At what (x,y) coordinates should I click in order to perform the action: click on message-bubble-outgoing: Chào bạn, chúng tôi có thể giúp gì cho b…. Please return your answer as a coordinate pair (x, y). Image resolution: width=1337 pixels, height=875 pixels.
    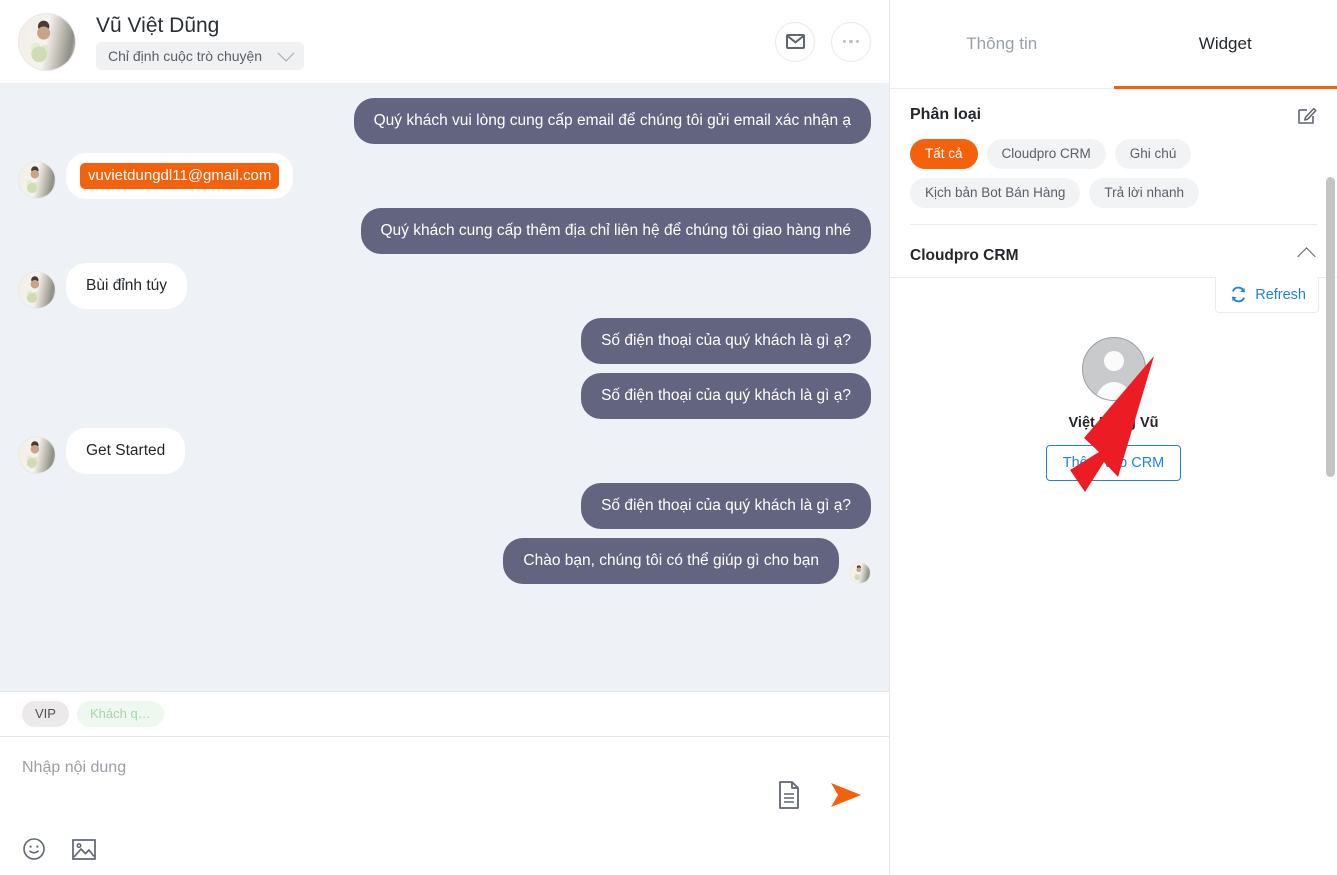
    Looking at the image, I should click on (671, 561).